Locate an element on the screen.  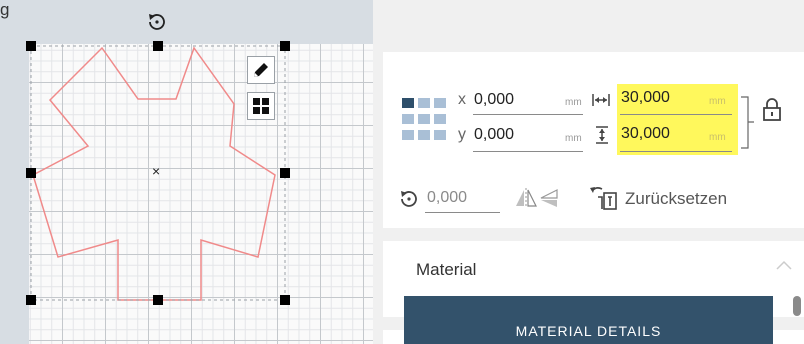
y-position-input: 0,000 is located at coordinates (494, 135).